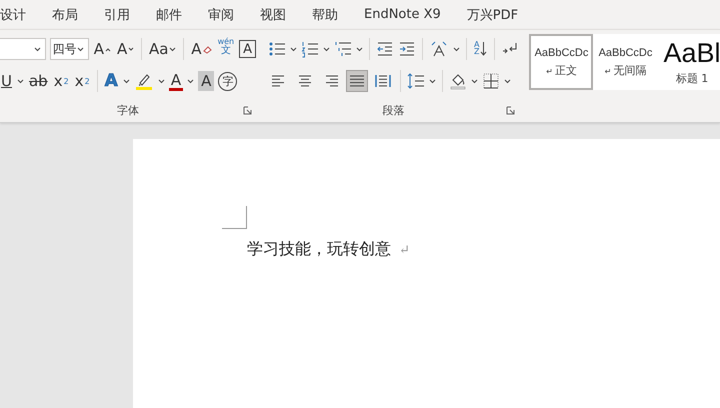 Image resolution: width=720 pixels, height=408 pixels. Describe the element at coordinates (126, 49) in the screenshot. I see `shrink-font-button: A` at that location.